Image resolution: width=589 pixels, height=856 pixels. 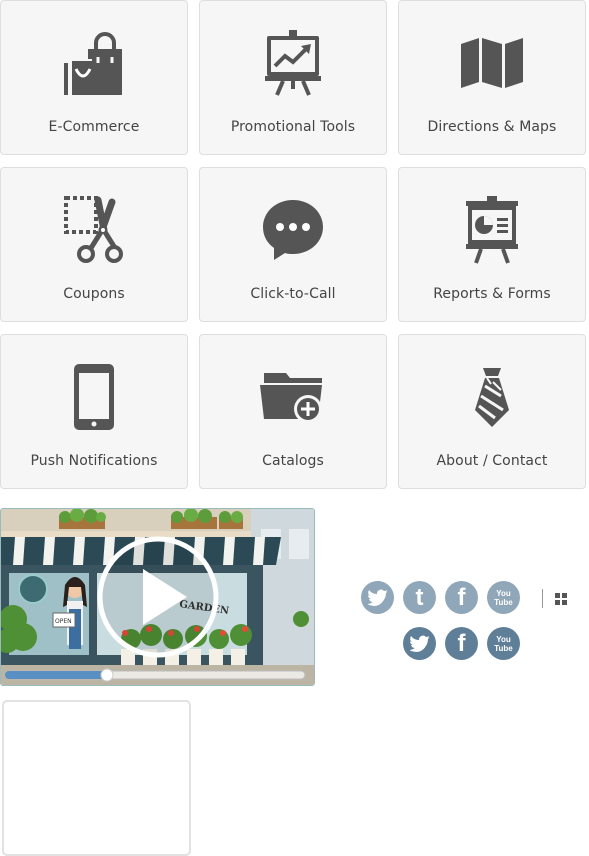 I want to click on grid-view-icon, so click(x=561, y=599).